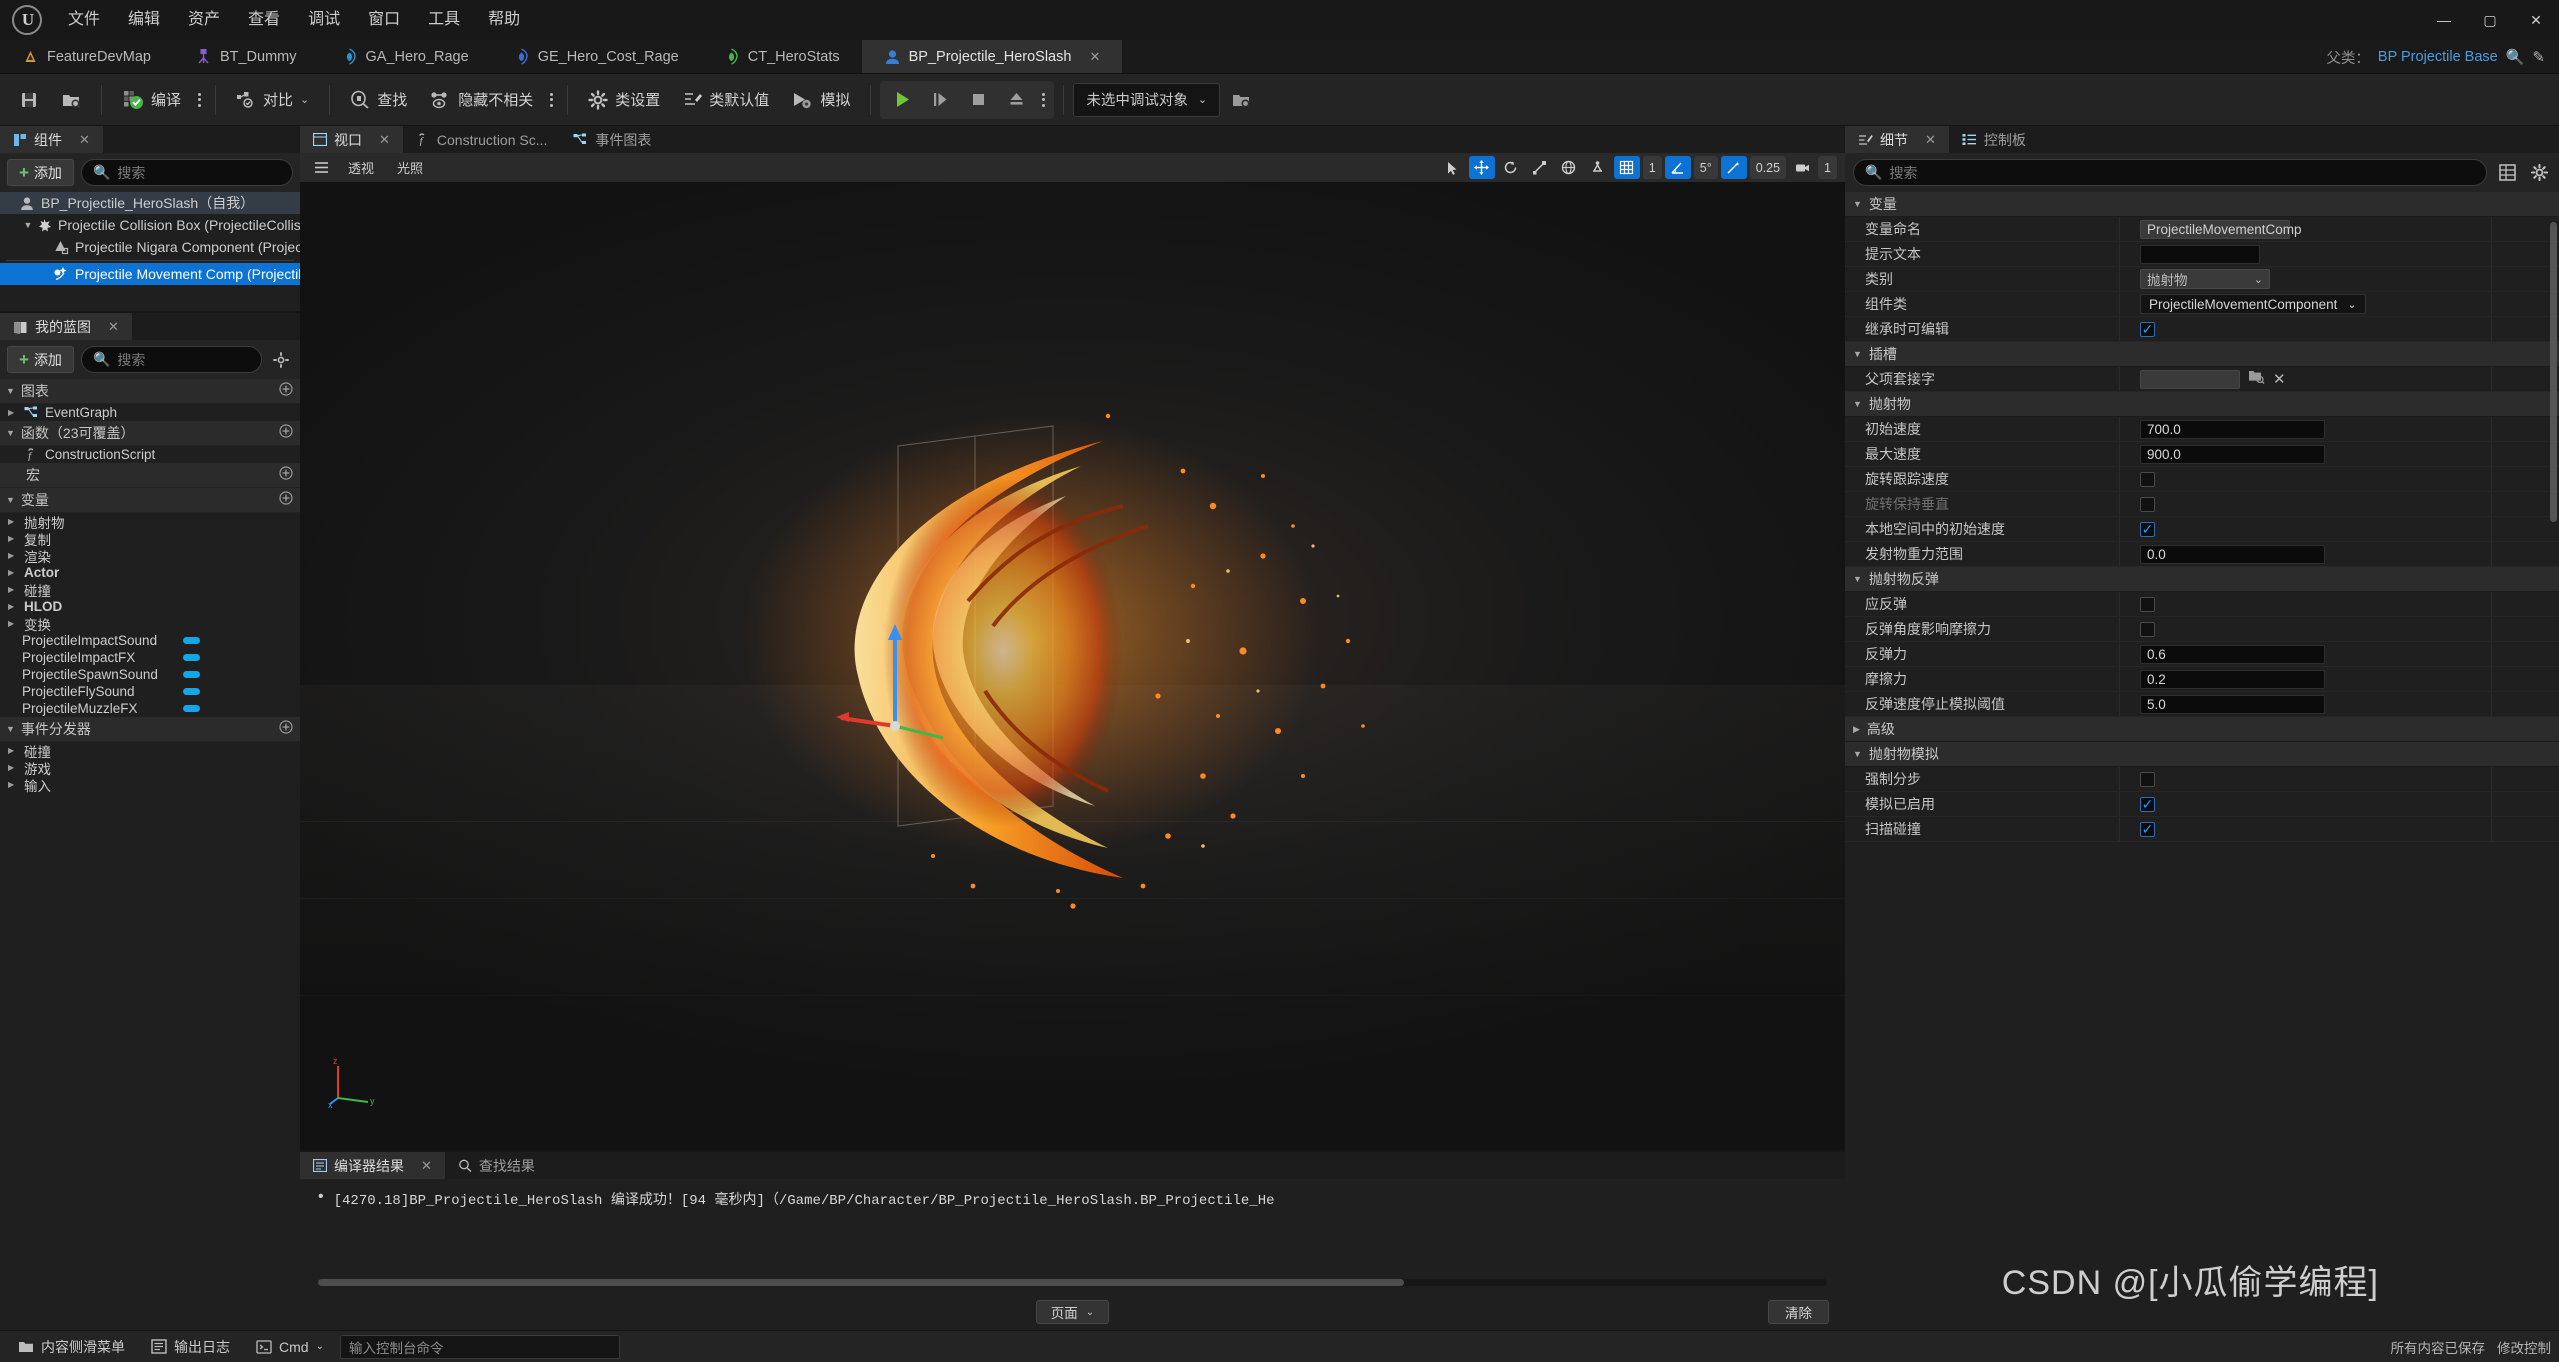  Describe the element at coordinates (150, 691) in the screenshot. I see `blueprint-variable-row: ProjectileFlySound` at that location.